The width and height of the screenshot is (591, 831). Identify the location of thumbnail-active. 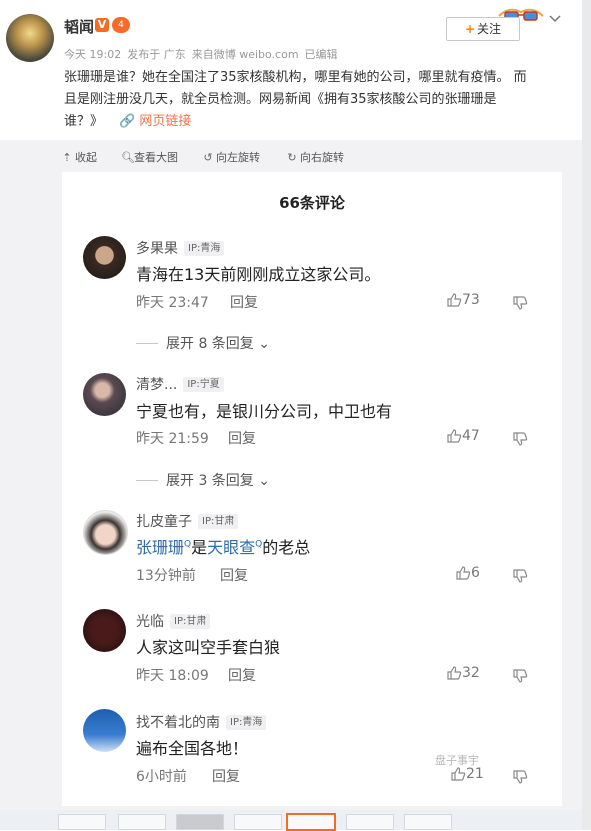
(311, 822).